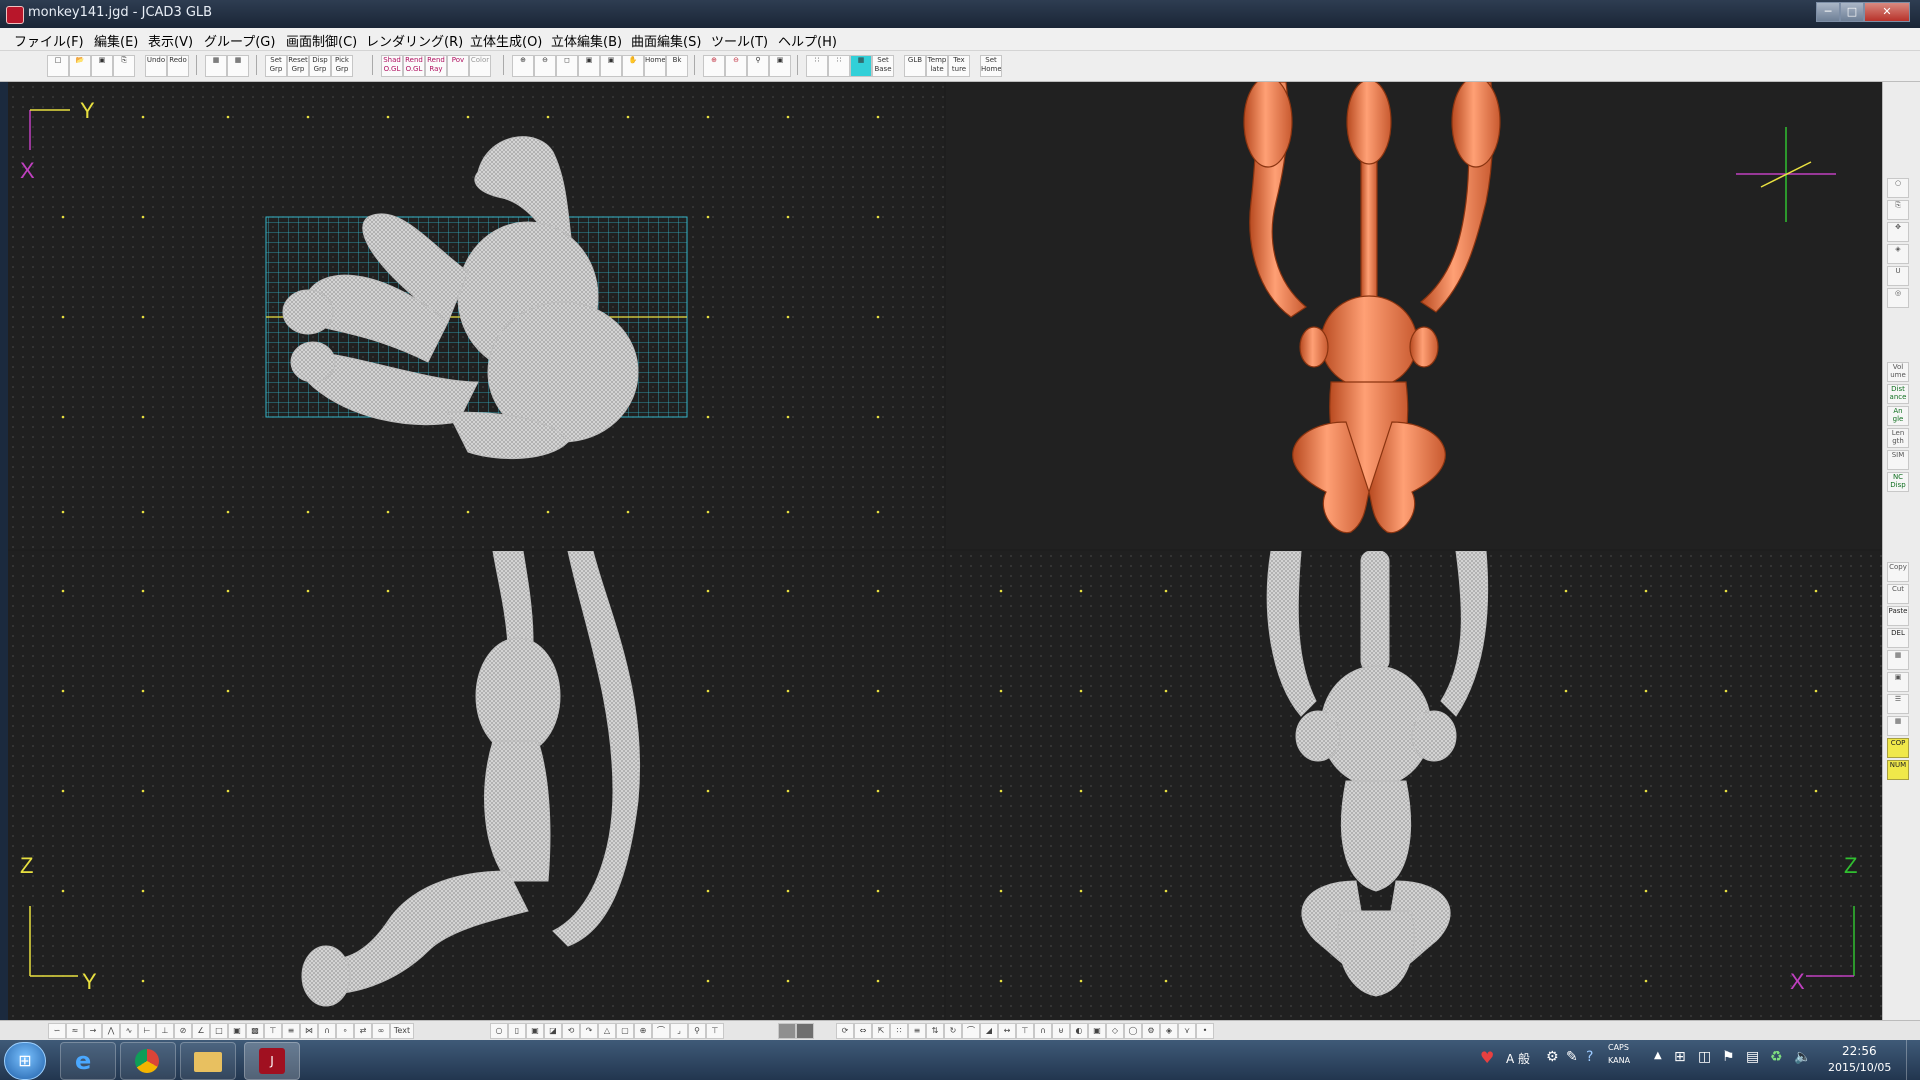  I want to click on monitor-icon: ◫, so click(1704, 1057).